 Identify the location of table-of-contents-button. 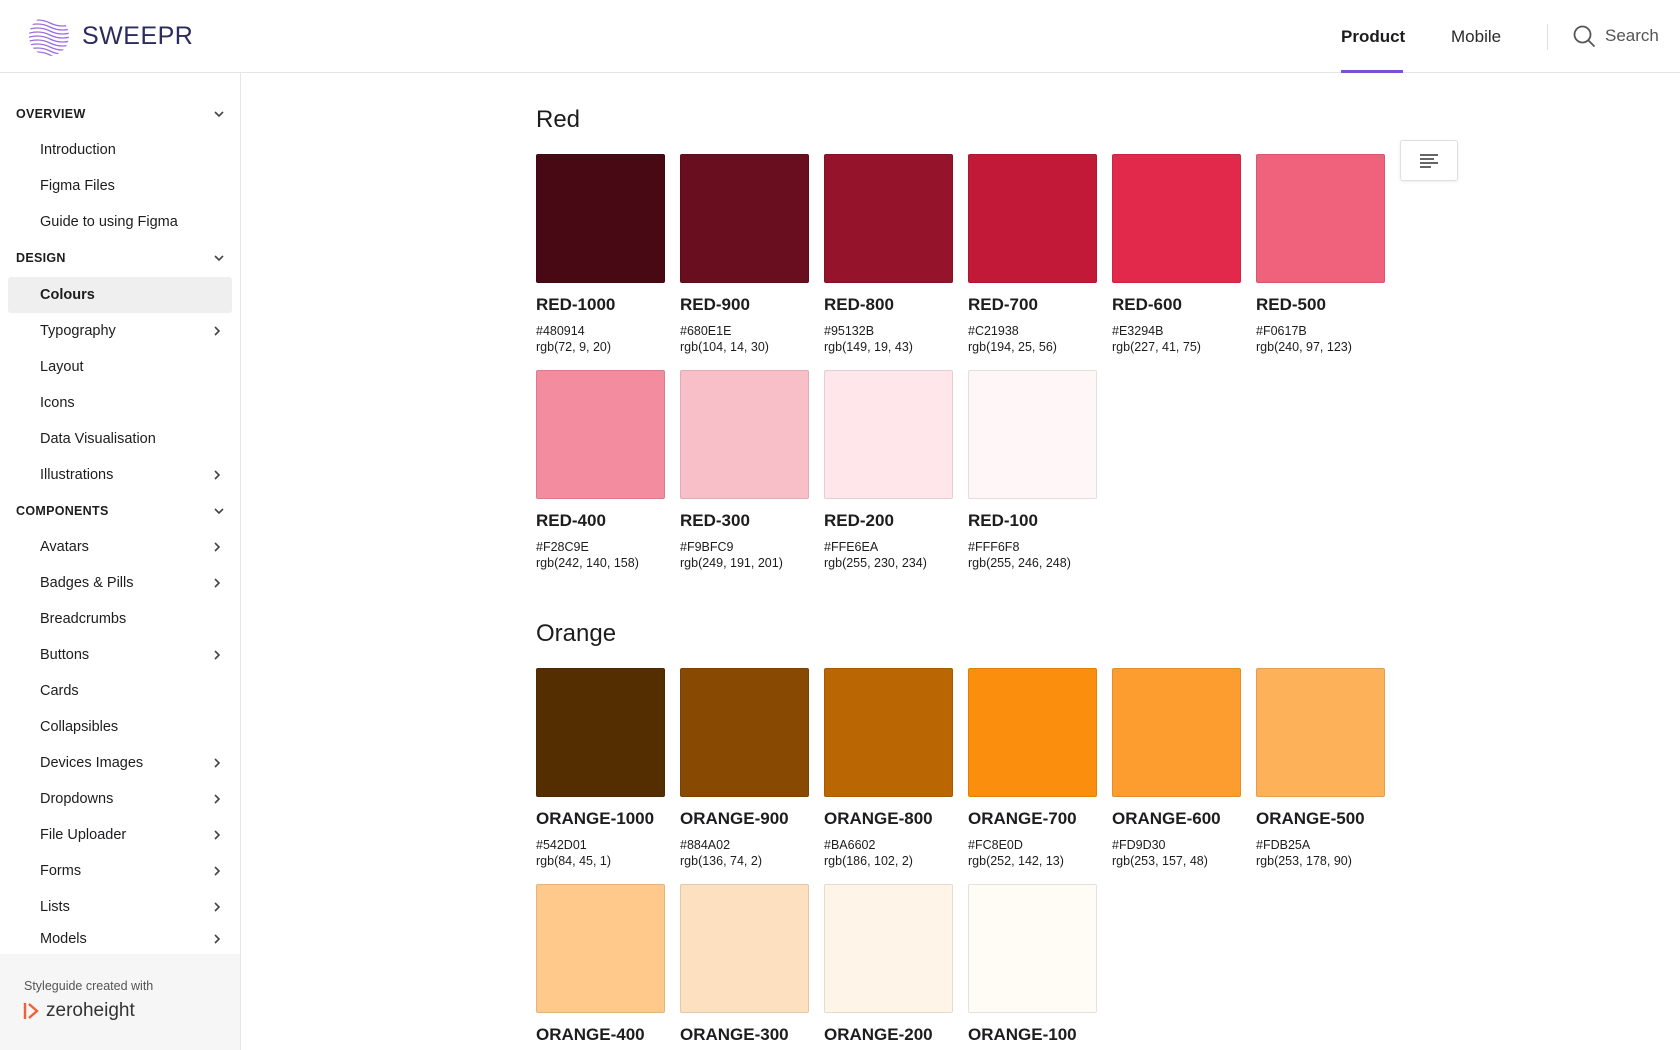
(1429, 160).